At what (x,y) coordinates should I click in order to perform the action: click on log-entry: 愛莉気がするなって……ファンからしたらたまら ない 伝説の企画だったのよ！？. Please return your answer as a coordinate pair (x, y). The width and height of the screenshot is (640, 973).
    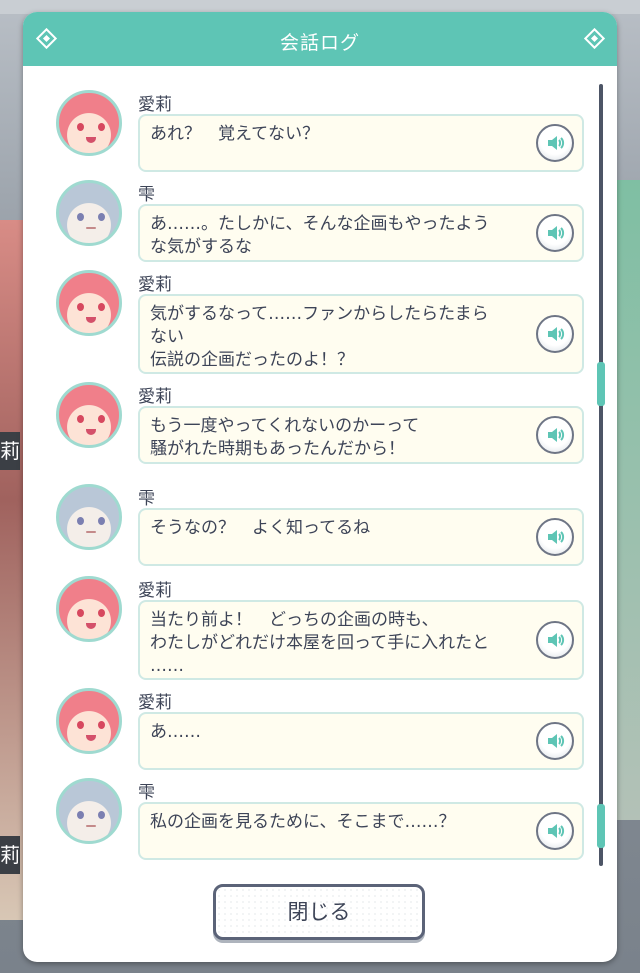
    Looking at the image, I should click on (320, 323).